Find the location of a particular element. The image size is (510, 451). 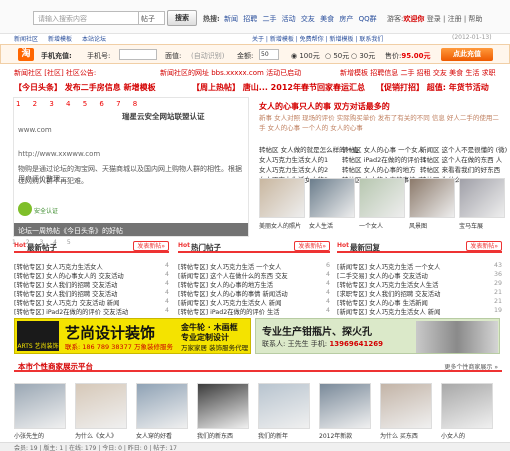

showcase-caption: 女人穿的好看 is located at coordinates (154, 435).